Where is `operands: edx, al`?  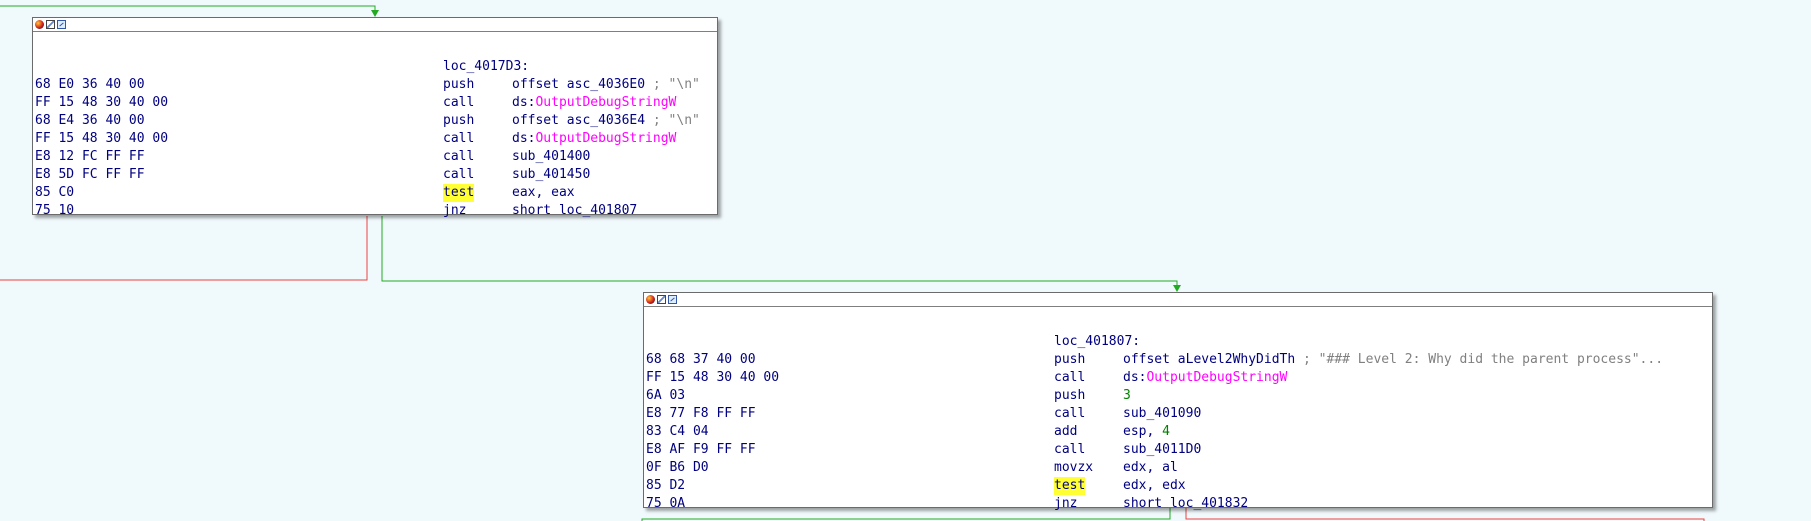
operands: edx, al is located at coordinates (1150, 468).